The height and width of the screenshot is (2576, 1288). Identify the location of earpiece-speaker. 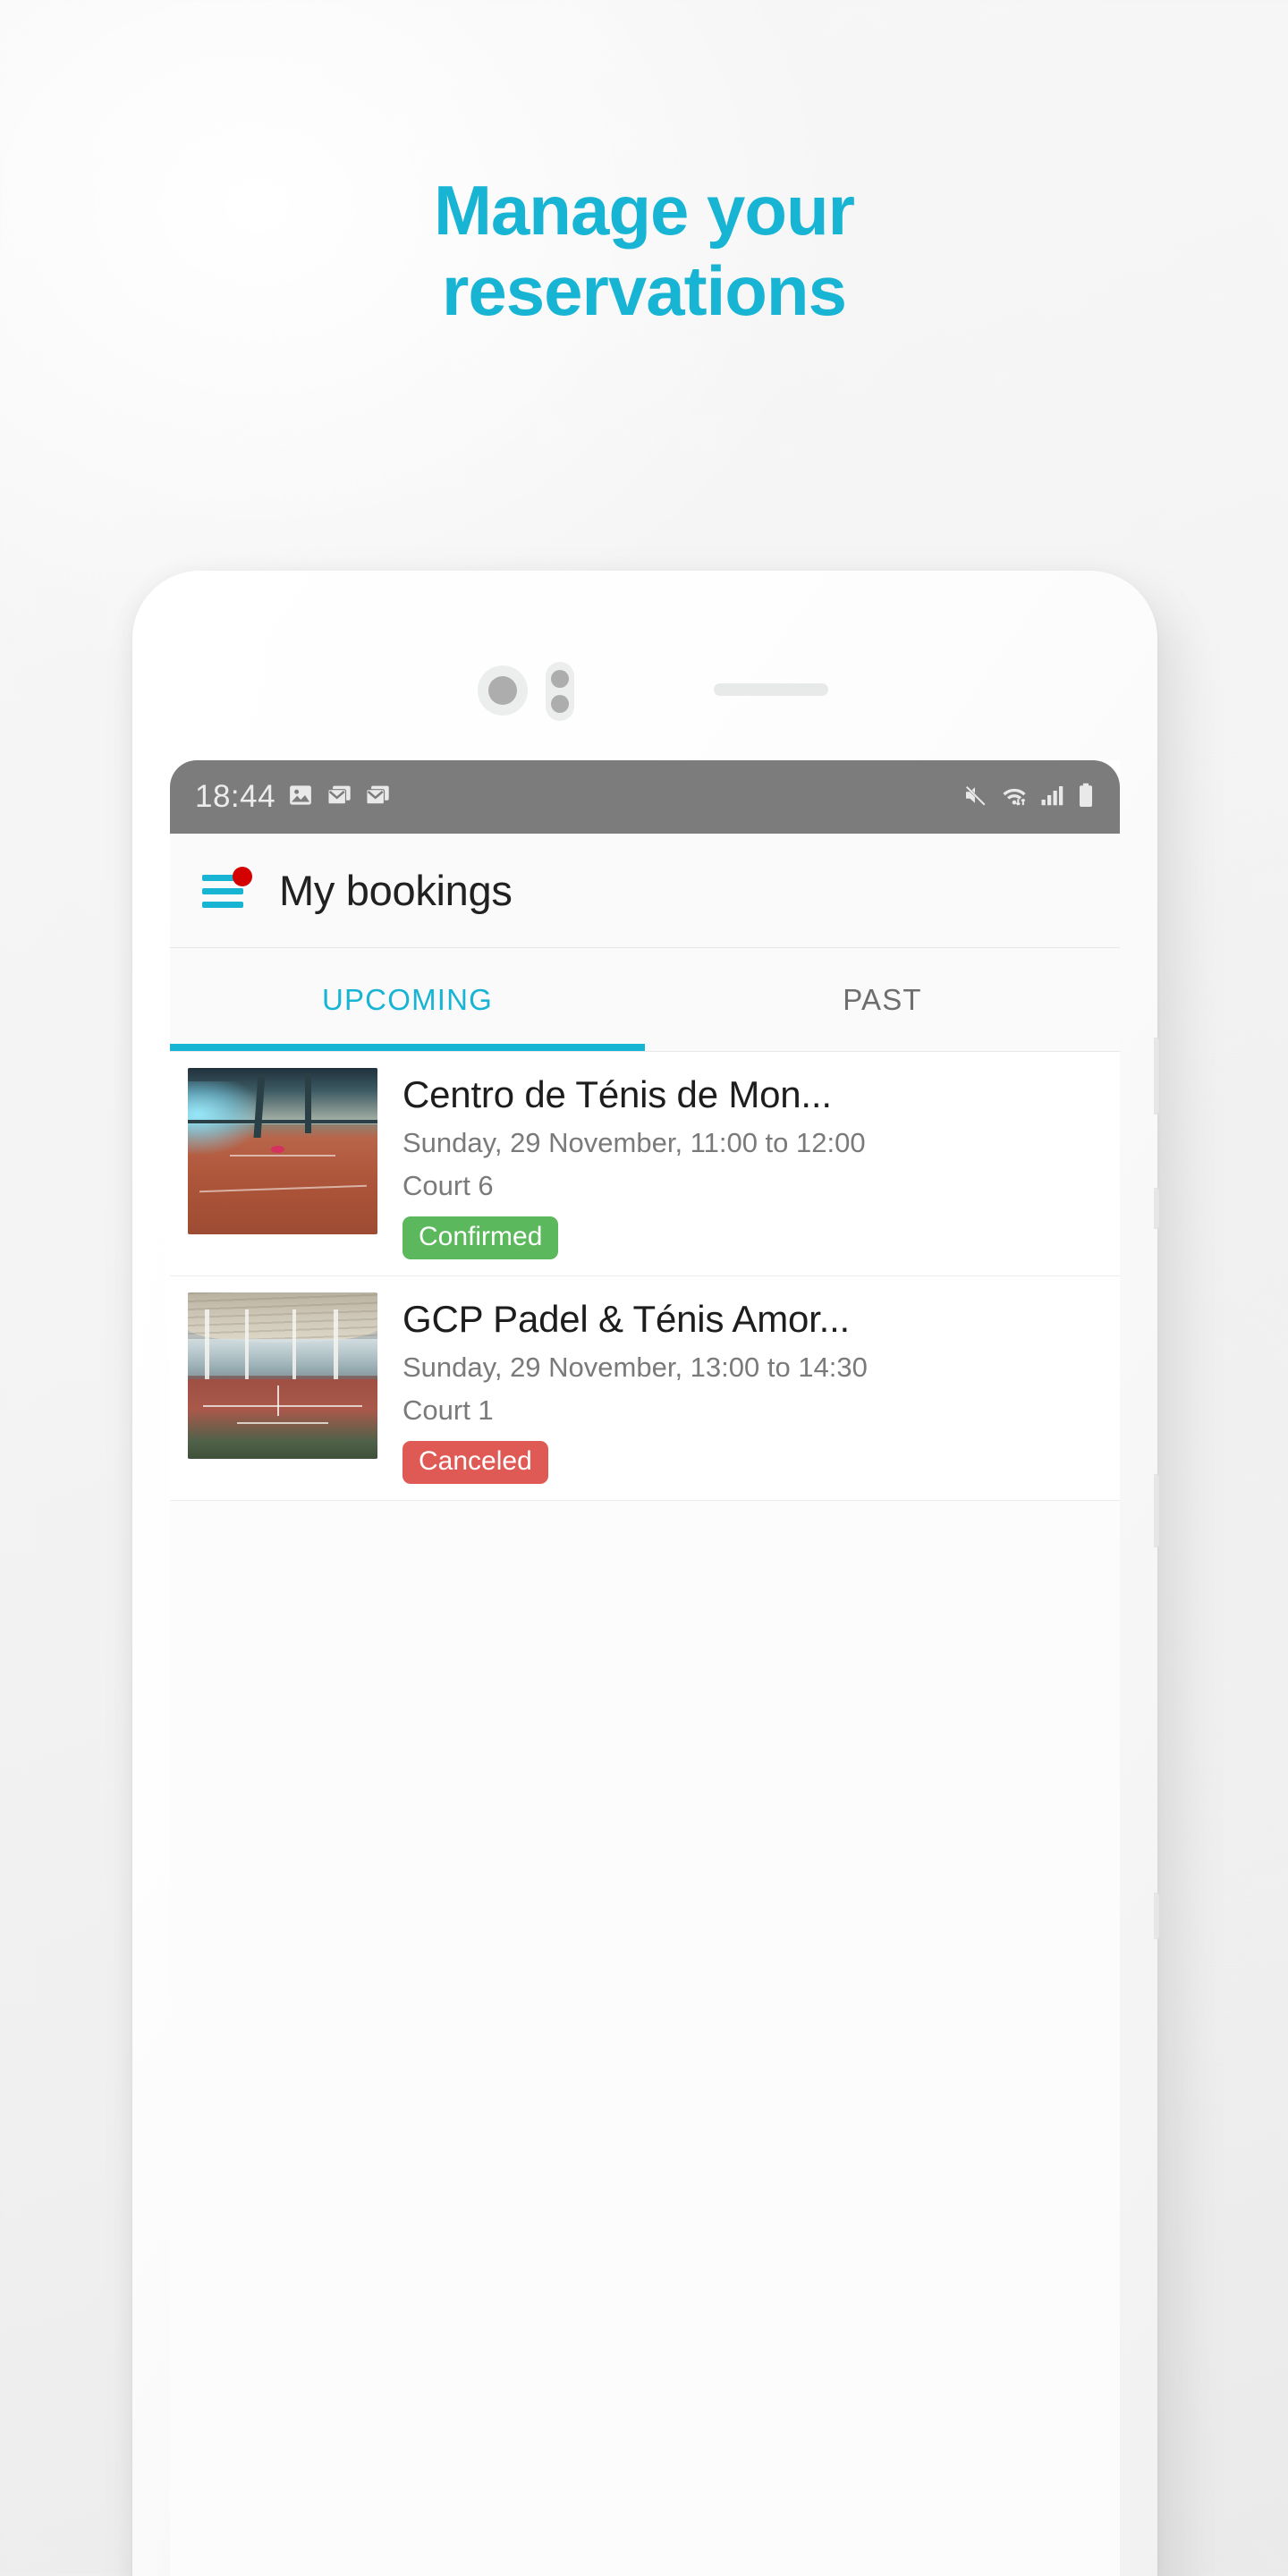
(771, 689).